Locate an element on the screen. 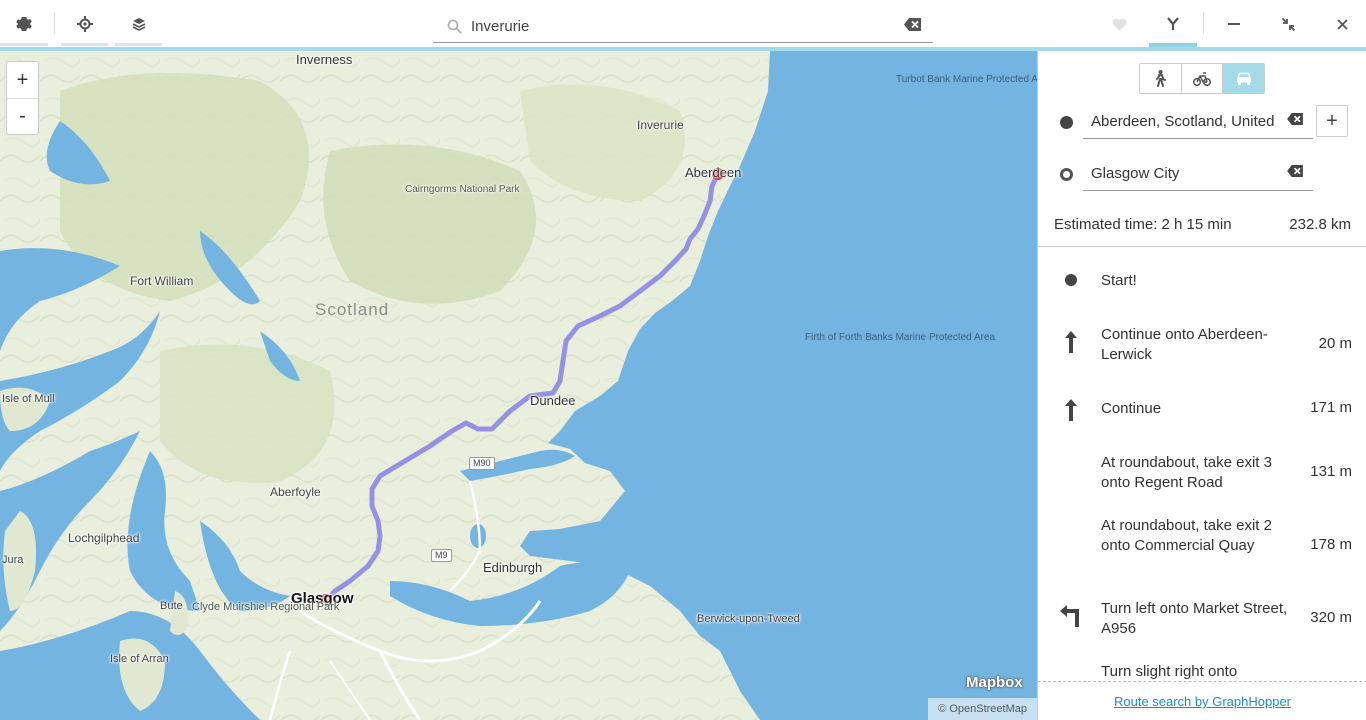  map-label: Aberdeen is located at coordinates (713, 172).